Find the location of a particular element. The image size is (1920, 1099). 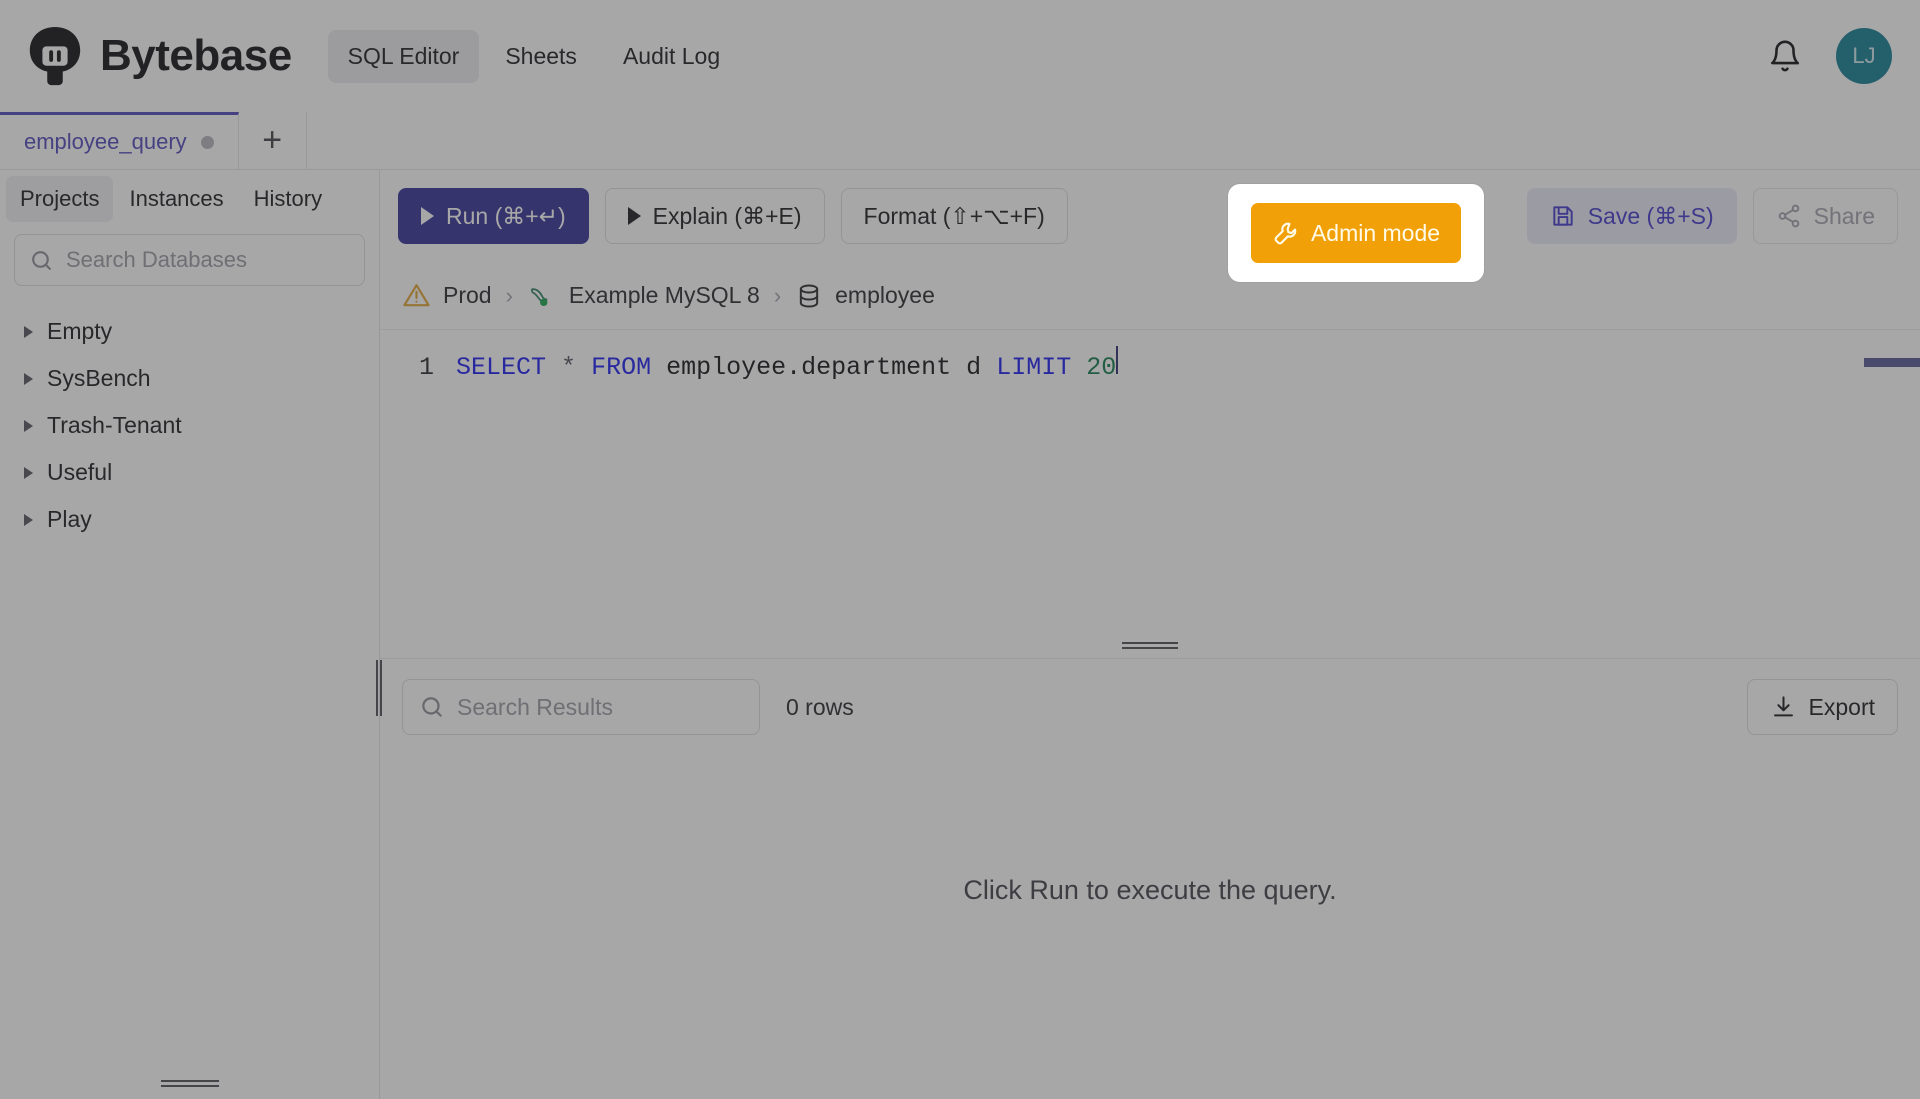

run-button: Run (⌘+↵) is located at coordinates (493, 216).